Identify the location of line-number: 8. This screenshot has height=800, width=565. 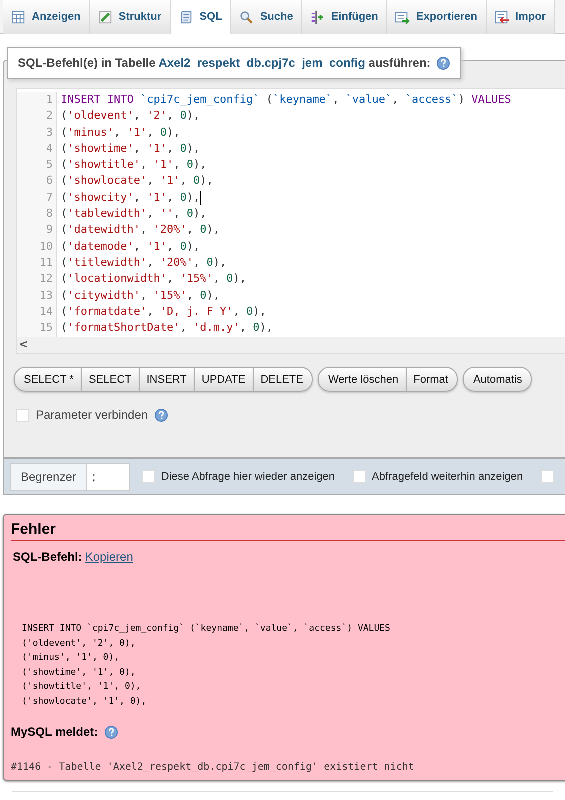
(49, 214).